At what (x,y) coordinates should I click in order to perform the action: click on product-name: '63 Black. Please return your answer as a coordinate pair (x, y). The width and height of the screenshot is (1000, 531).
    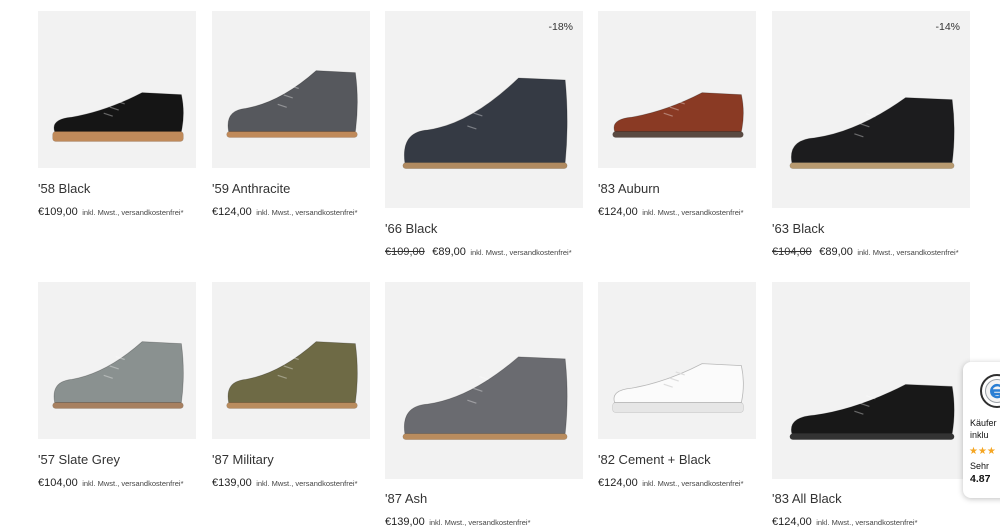
    Looking at the image, I should click on (798, 228).